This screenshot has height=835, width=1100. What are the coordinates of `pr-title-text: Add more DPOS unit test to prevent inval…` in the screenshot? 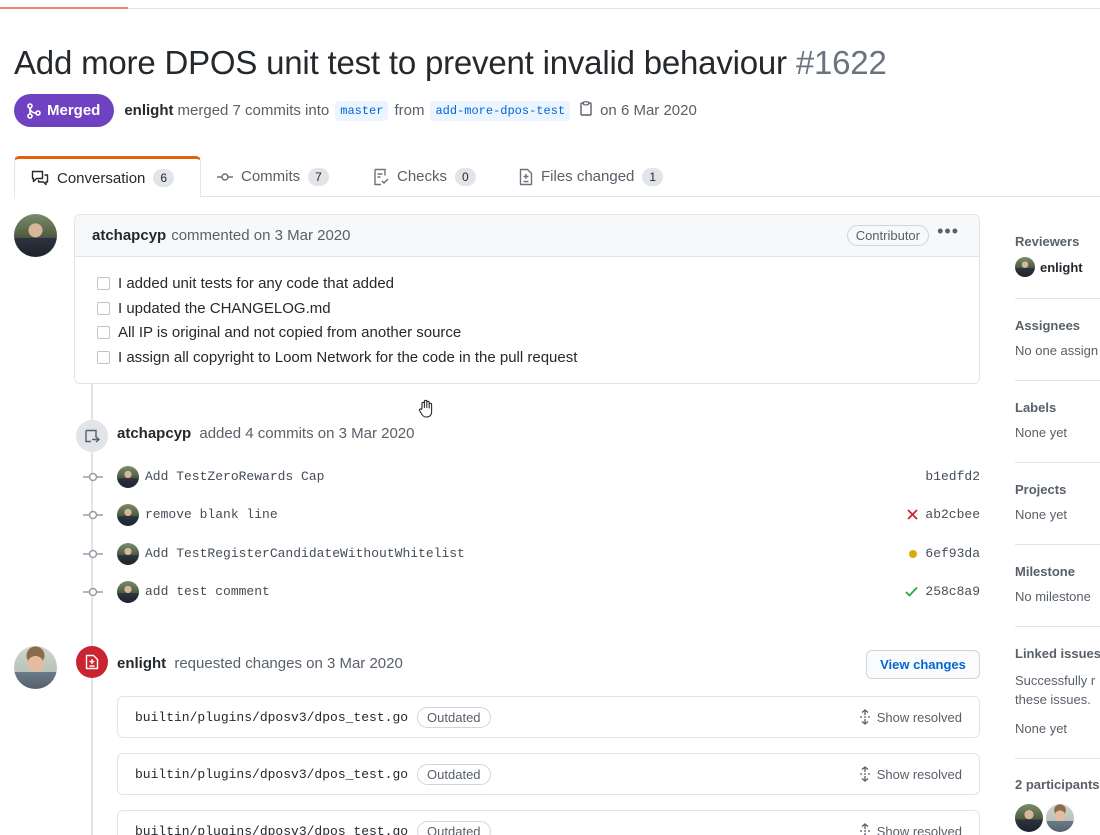 It's located at (400, 62).